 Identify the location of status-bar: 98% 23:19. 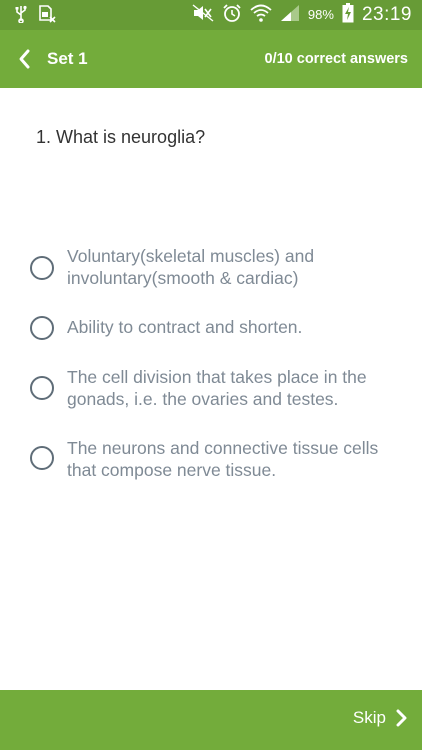
(211, 15).